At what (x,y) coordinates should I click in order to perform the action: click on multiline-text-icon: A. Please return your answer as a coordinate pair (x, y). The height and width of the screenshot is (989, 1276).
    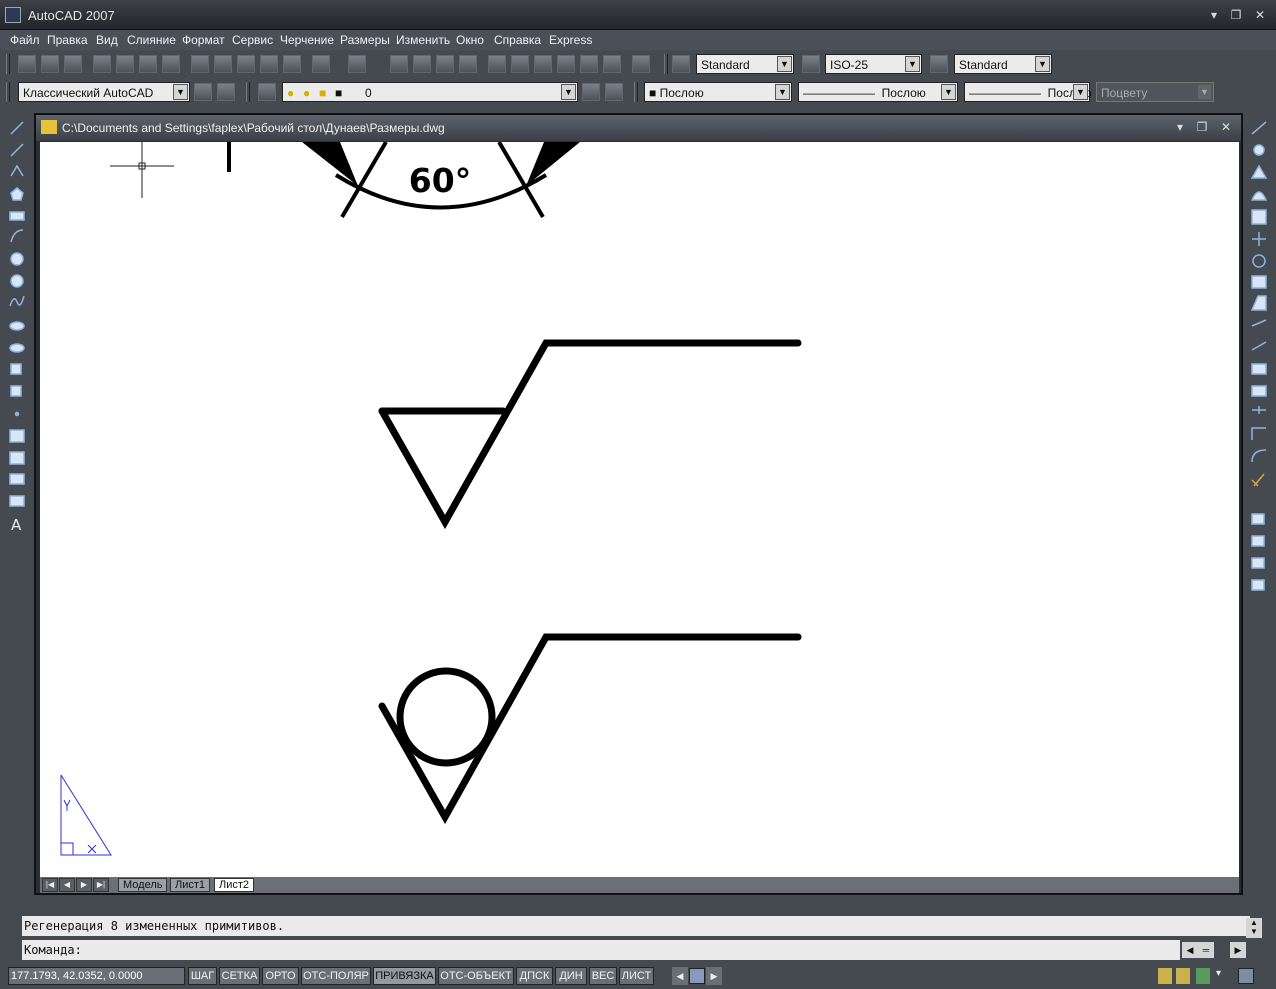
    Looking at the image, I should click on (16, 525).